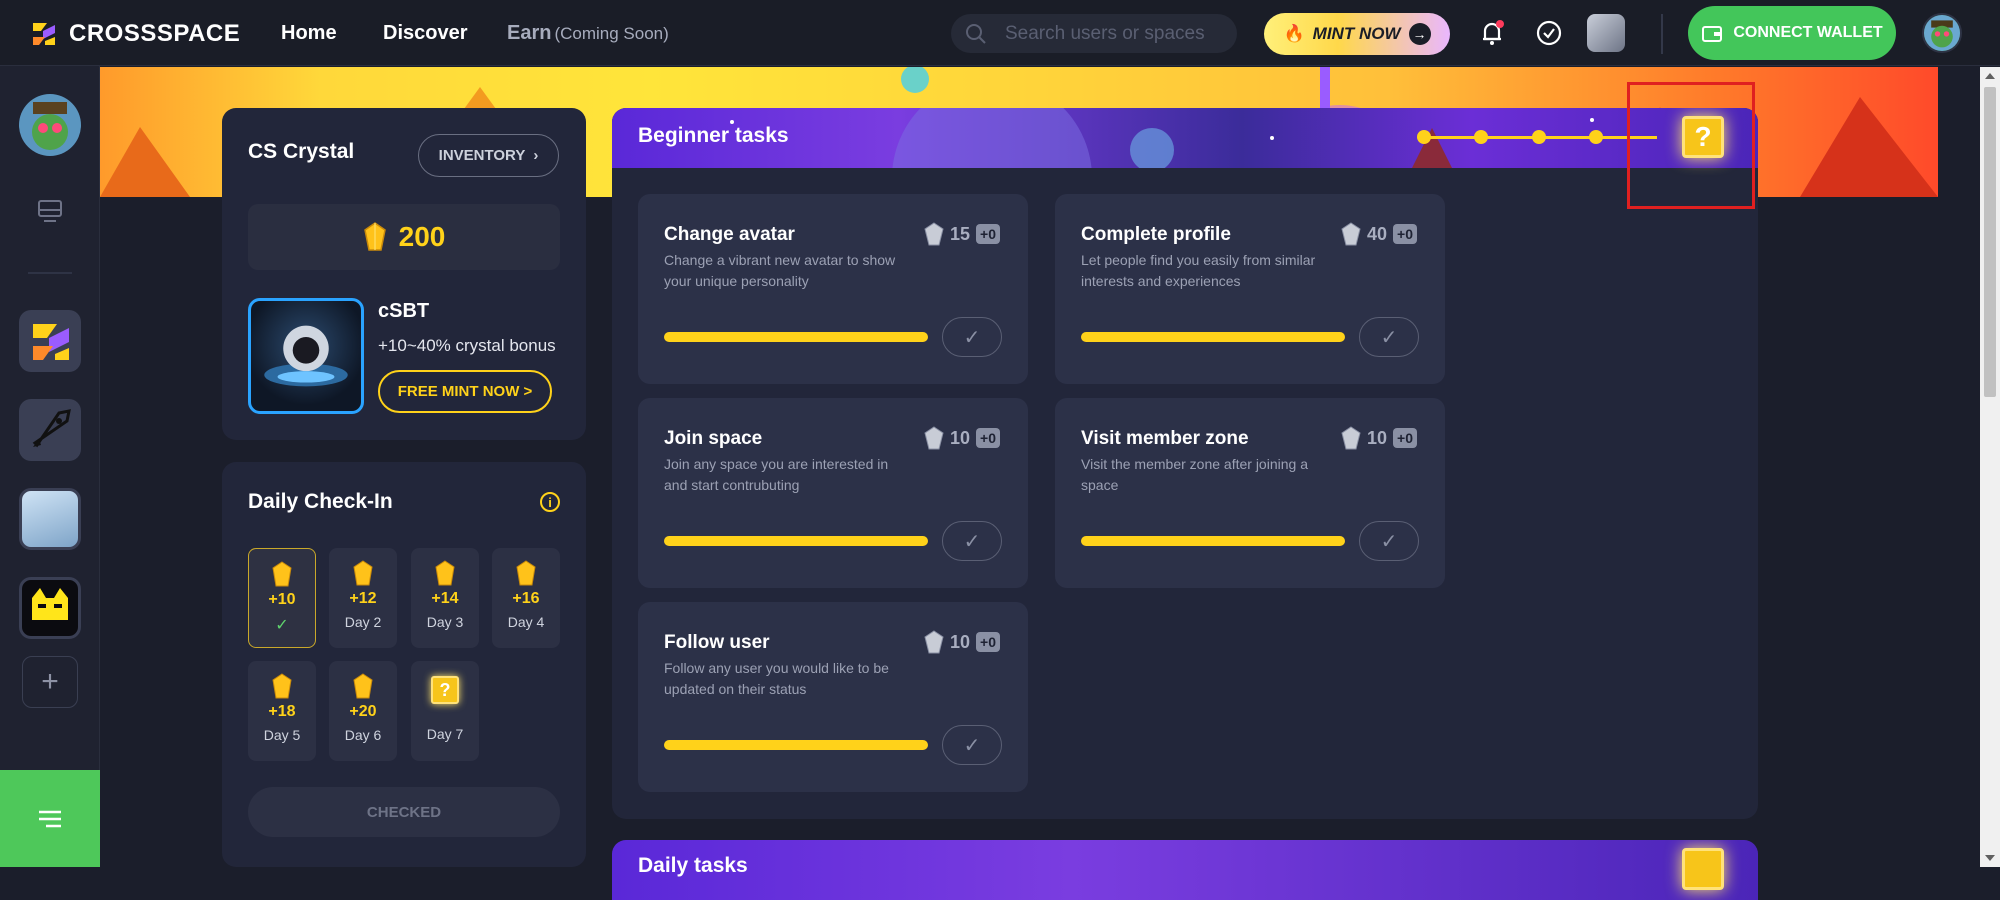 The height and width of the screenshot is (900, 2000). Describe the element at coordinates (1492, 33) in the screenshot. I see `bell-icon` at that location.